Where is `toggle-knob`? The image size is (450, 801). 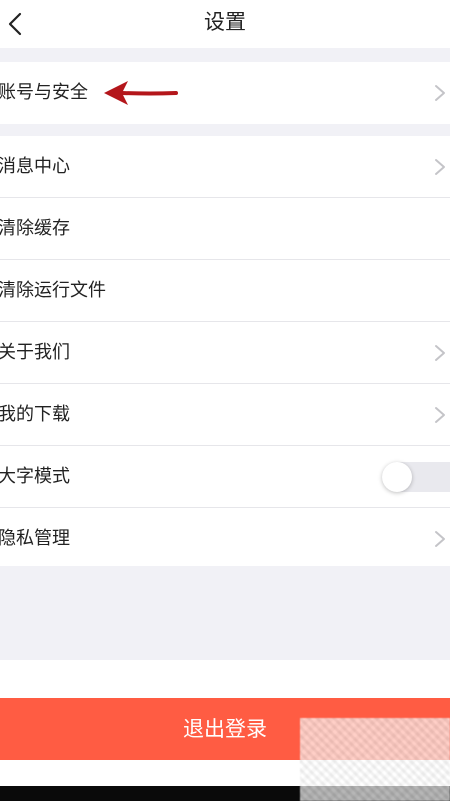
toggle-knob is located at coordinates (397, 477).